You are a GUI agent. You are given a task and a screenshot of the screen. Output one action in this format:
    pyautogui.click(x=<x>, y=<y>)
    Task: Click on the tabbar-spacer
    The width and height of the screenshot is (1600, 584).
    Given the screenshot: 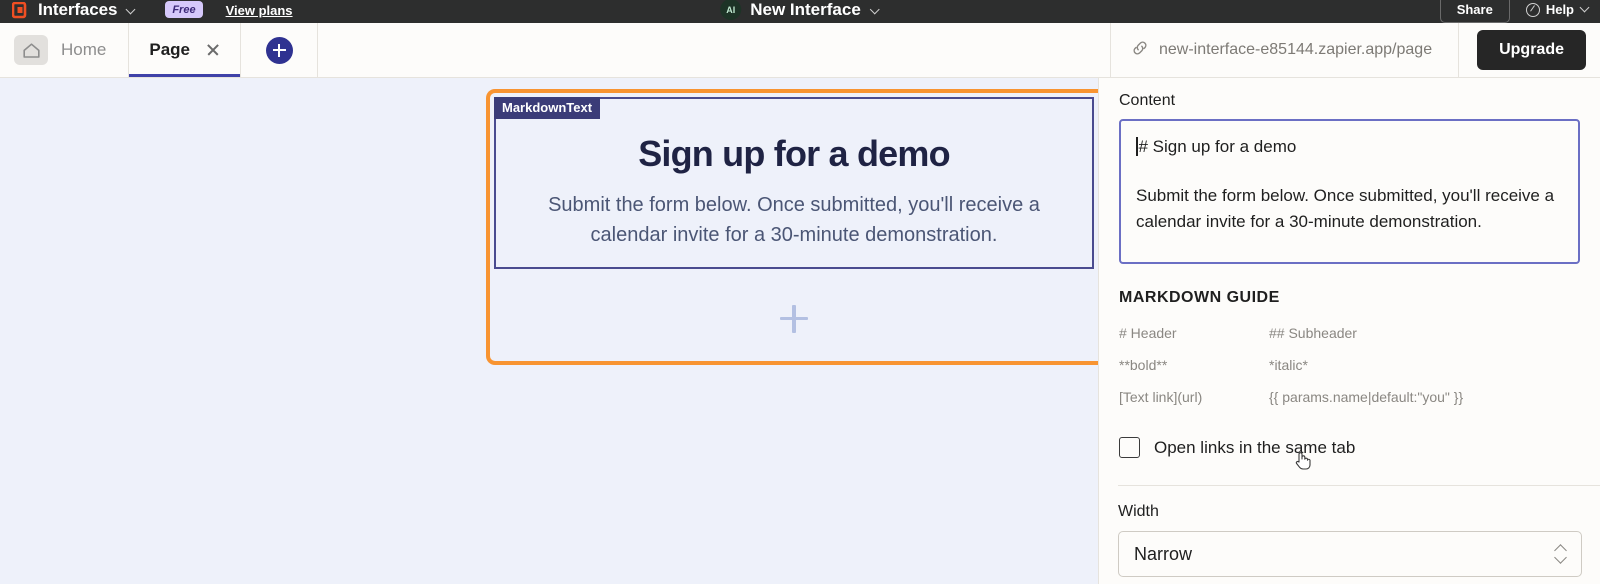 What is the action you would take?
    pyautogui.click(x=714, y=50)
    